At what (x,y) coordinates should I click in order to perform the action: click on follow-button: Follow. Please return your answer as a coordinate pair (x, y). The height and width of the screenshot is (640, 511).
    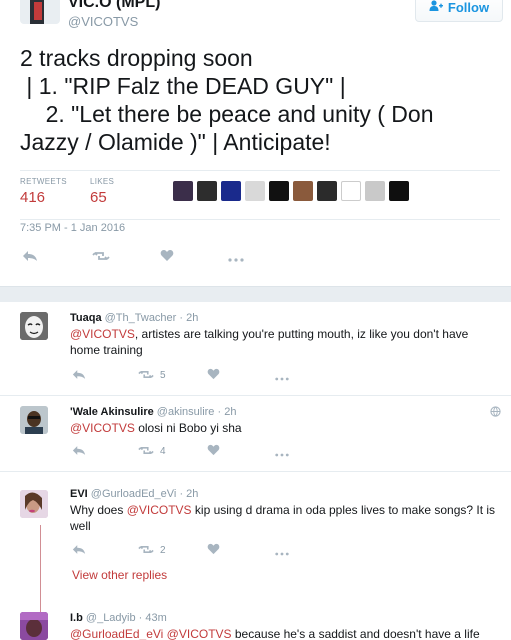
    Looking at the image, I should click on (459, 11).